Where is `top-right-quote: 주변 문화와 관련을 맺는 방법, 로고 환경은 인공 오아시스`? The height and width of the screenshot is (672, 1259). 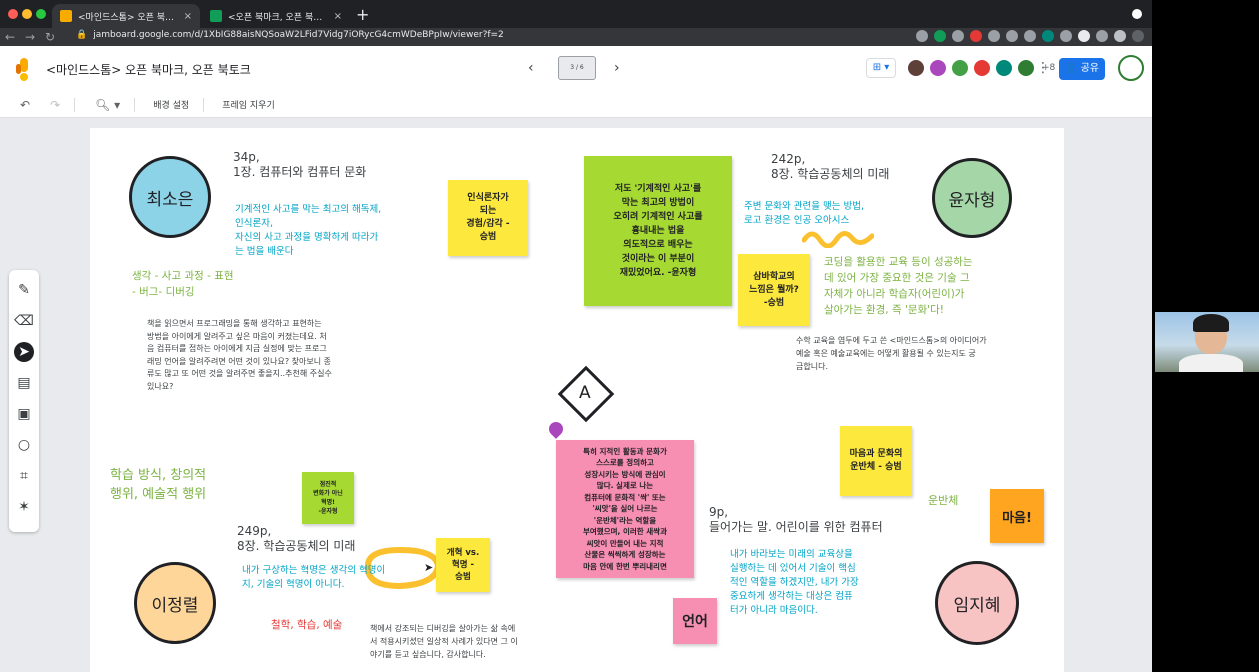 top-right-quote: 주변 문화와 관련을 맺는 방법, 로고 환경은 인공 오아시스 is located at coordinates (804, 214).